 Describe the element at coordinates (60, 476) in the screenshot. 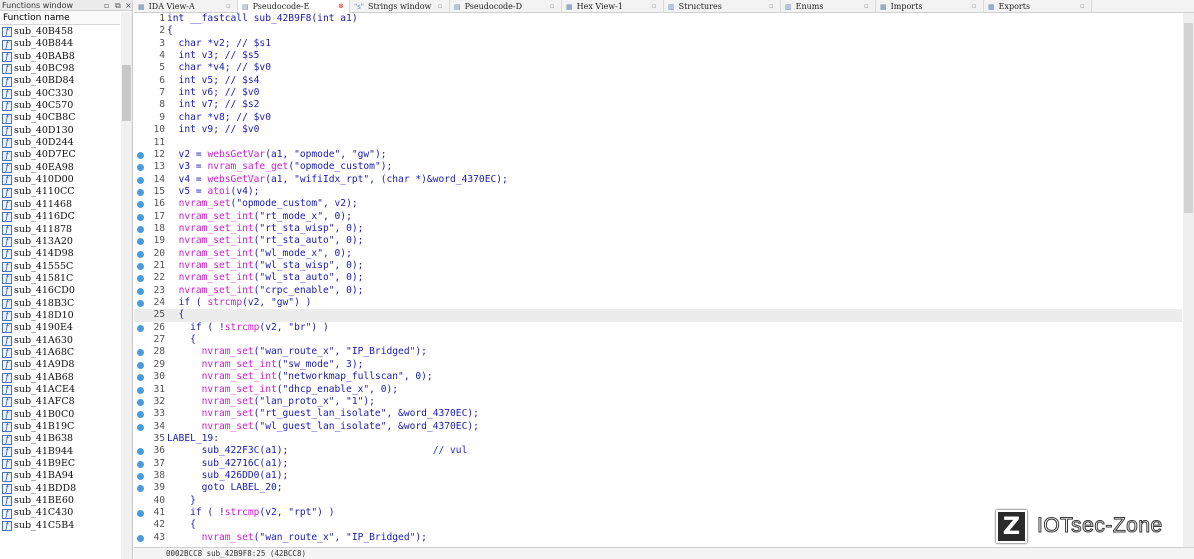

I see `function-list-item: f sub_41BA94` at that location.